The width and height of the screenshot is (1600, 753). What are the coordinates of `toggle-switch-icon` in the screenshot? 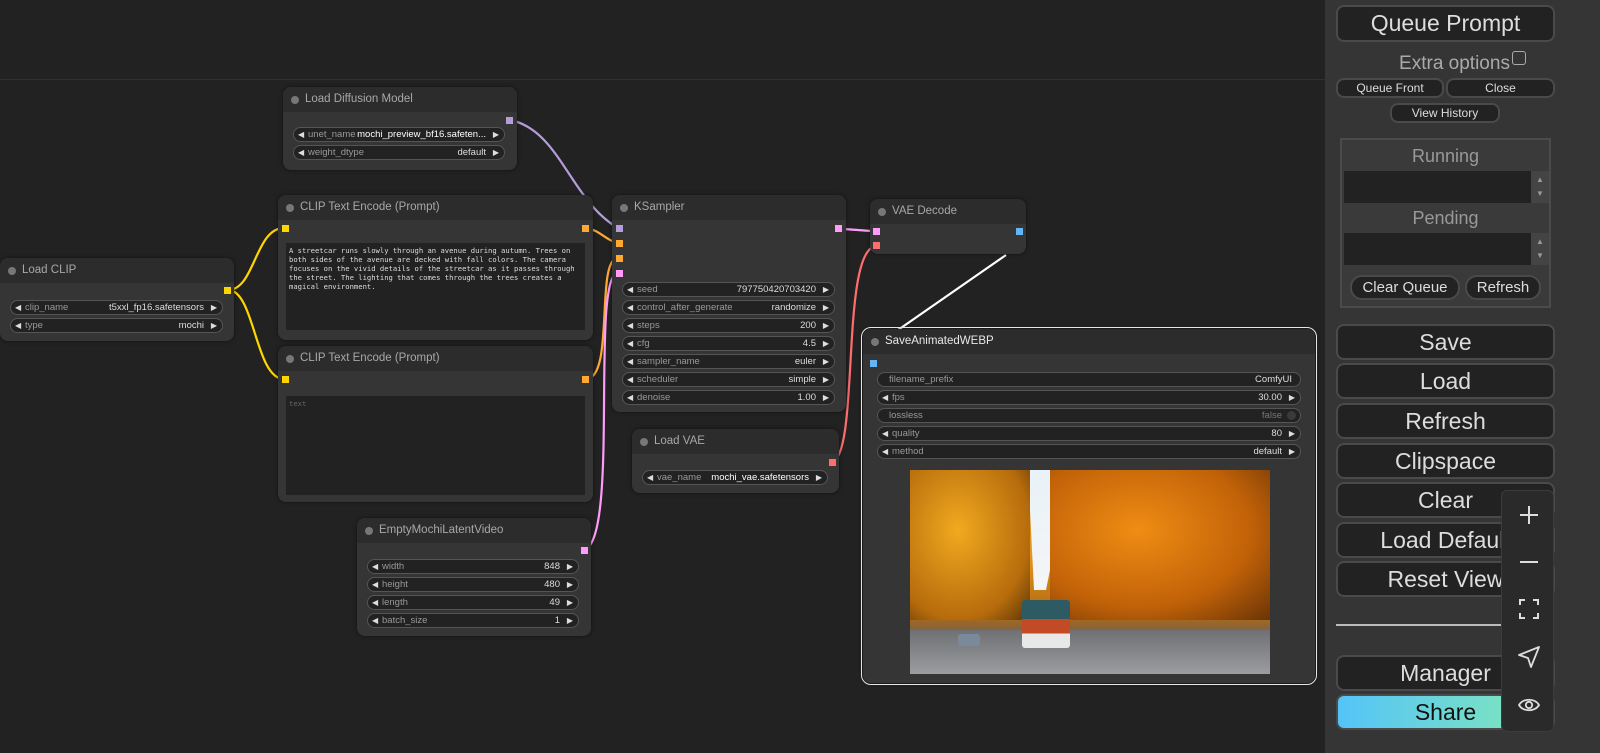 It's located at (1291, 415).